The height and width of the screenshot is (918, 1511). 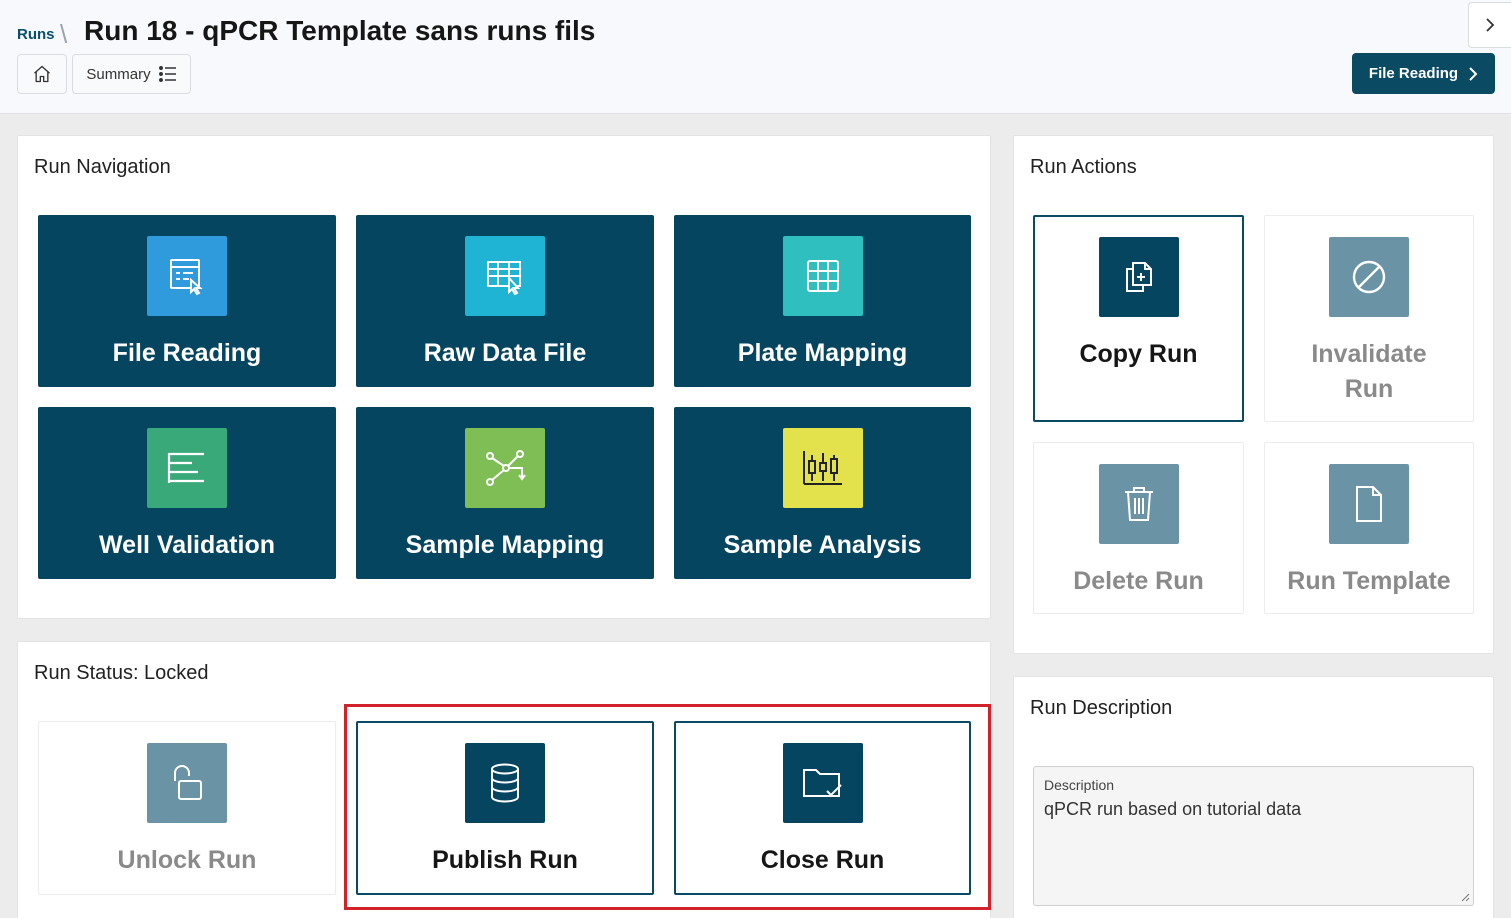 I want to click on page-title: Run 18 - qPCR Template sans runs fils, so click(x=340, y=30).